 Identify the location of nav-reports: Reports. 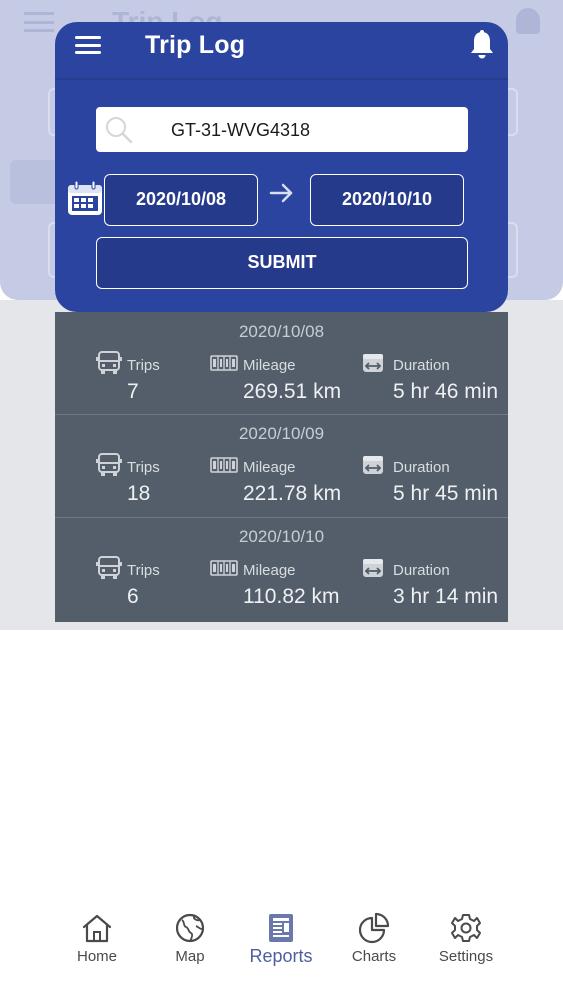
(281, 939).